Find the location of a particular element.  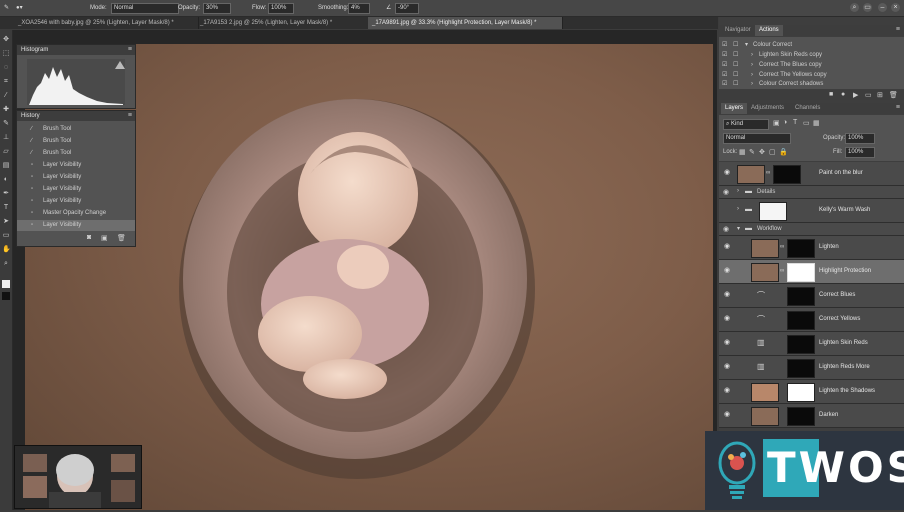

foreground-color-swatch is located at coordinates (6, 284).